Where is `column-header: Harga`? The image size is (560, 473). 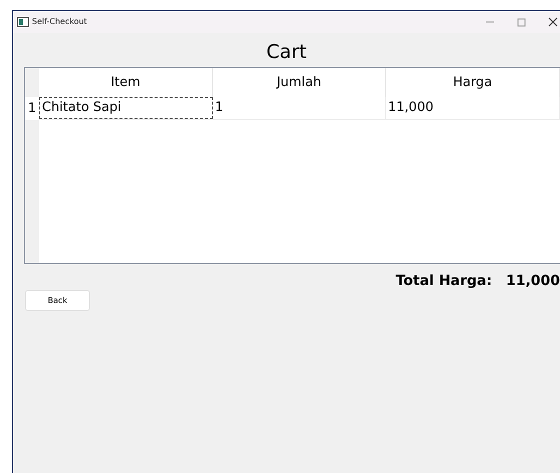
column-header: Harga is located at coordinates (473, 82).